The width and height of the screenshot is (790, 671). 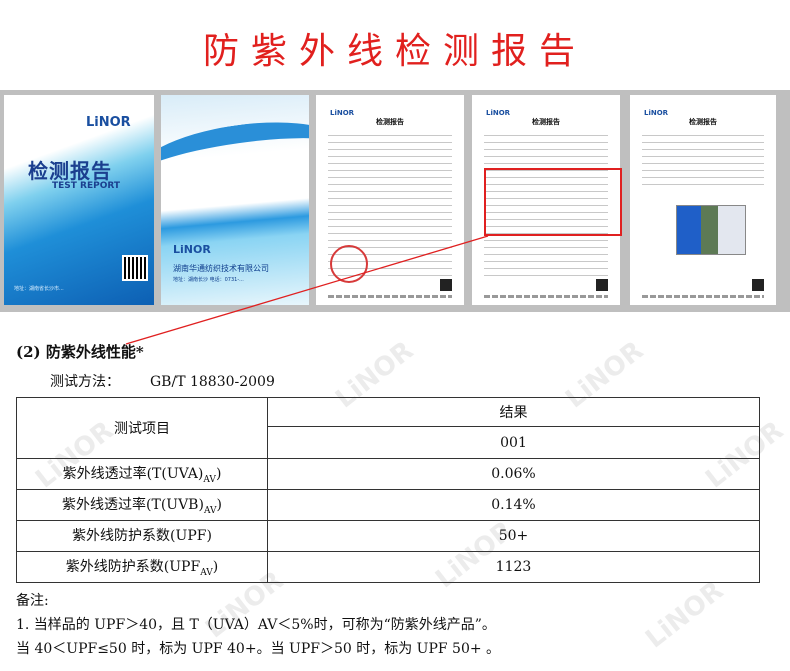 I want to click on test-value: 1123, so click(x=513, y=567).